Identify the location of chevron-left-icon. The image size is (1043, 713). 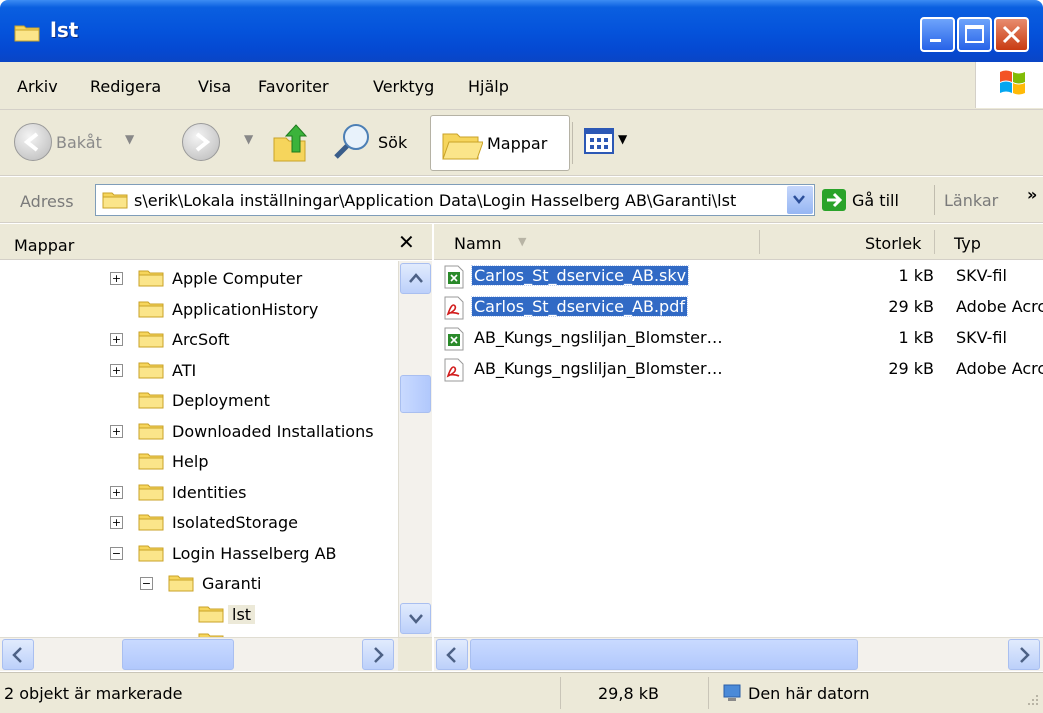
(17, 655).